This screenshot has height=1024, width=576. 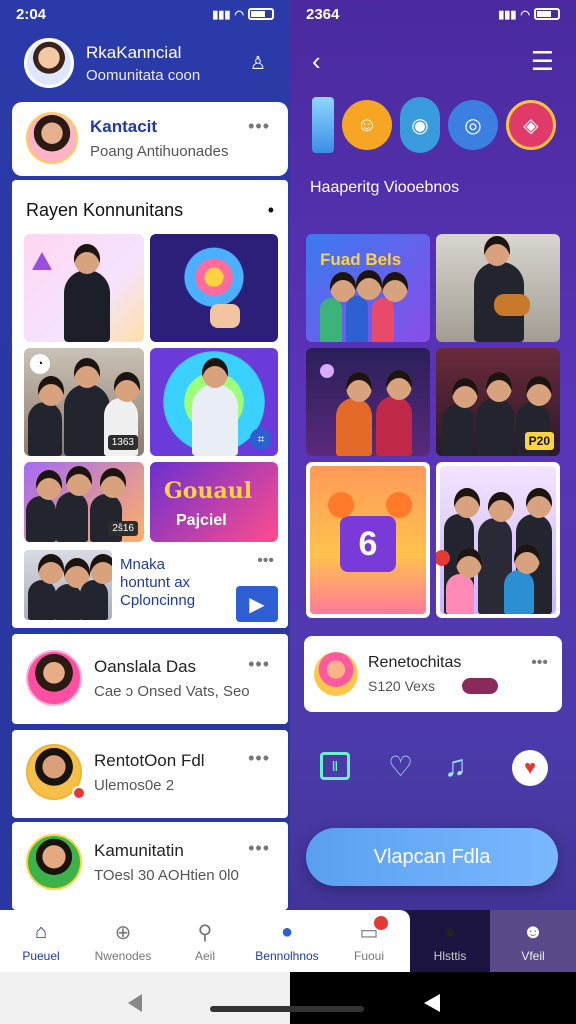 I want to click on play-icon: ▶, so click(x=257, y=604).